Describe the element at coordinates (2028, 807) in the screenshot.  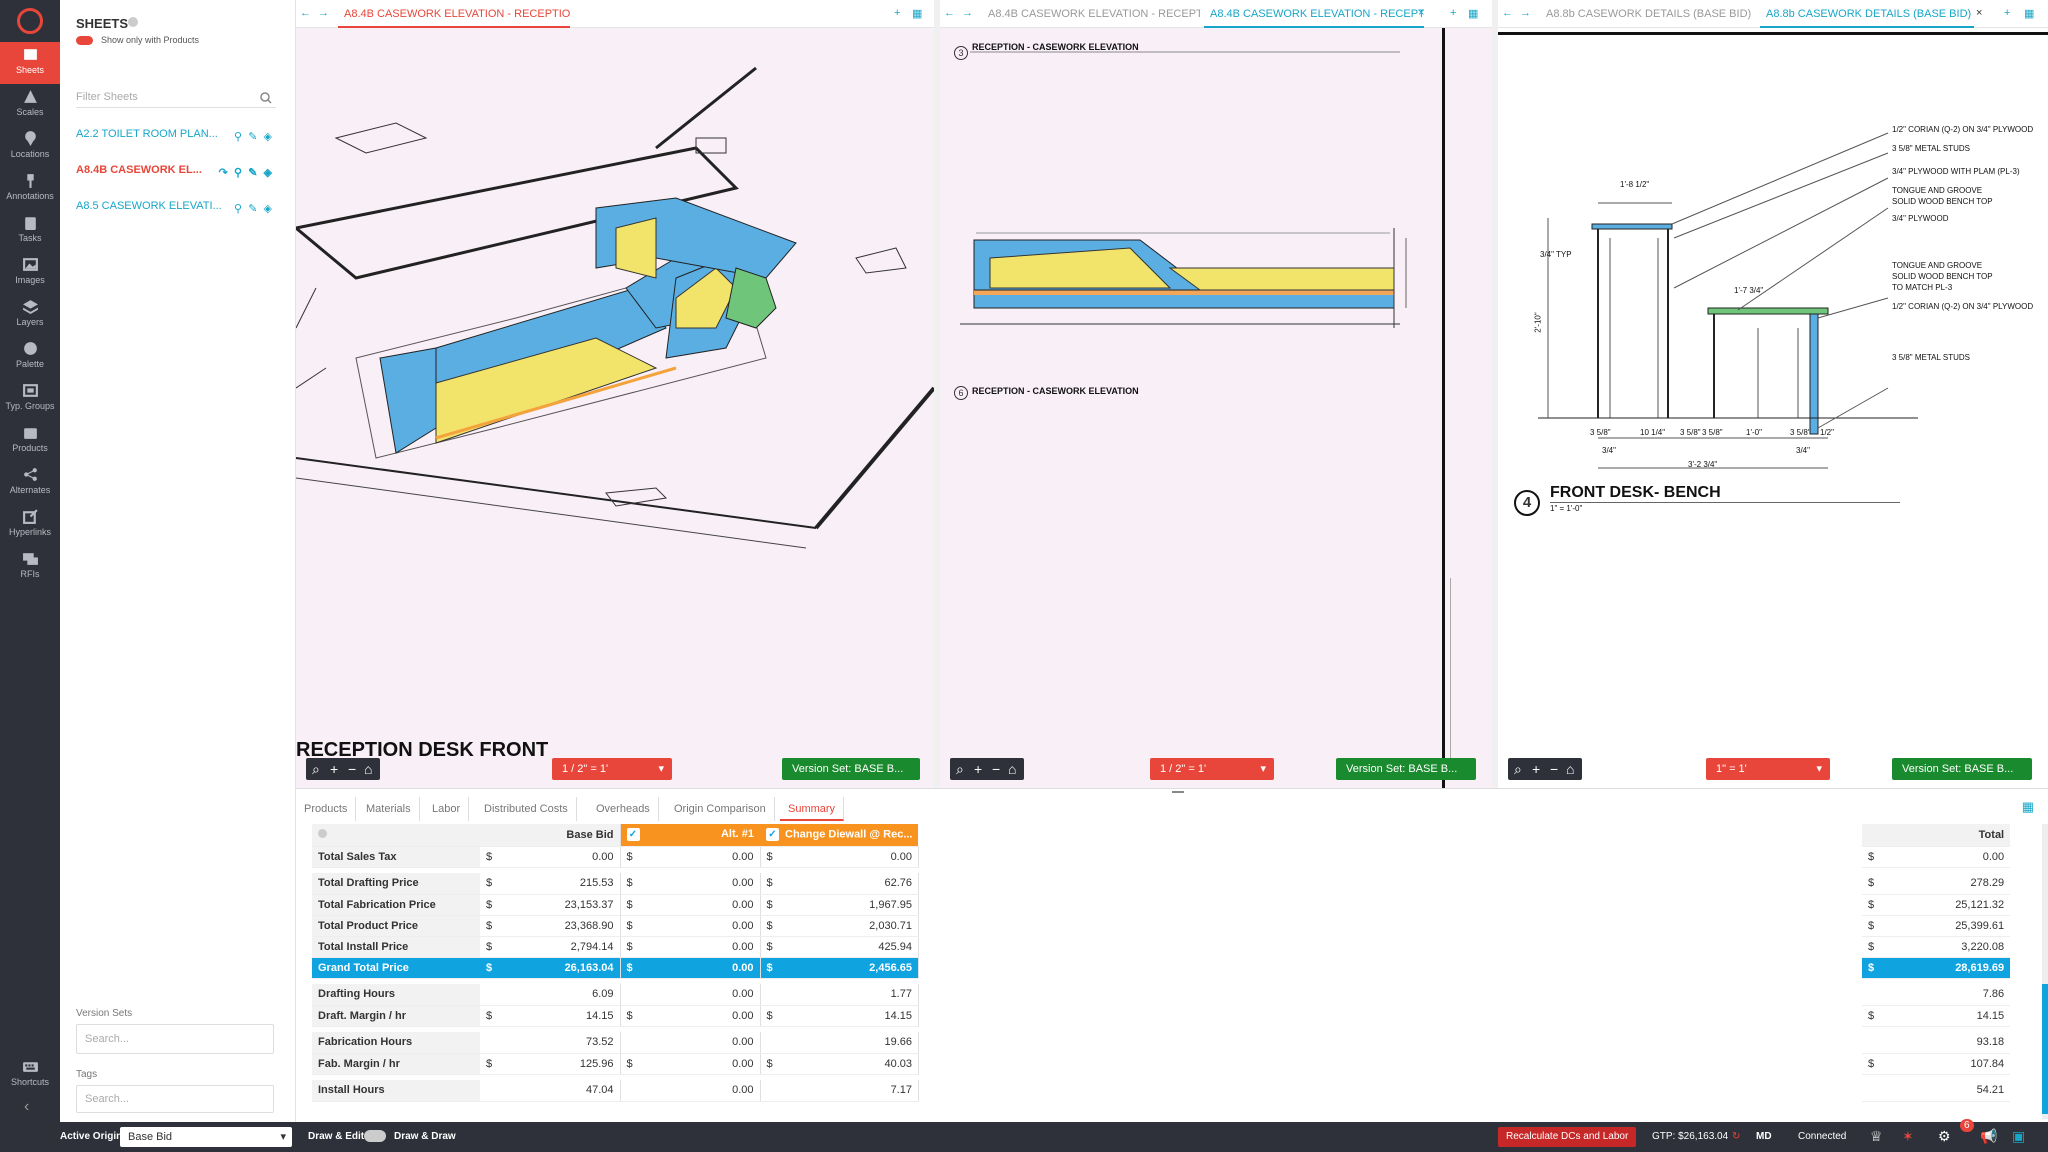
I see `table-view-icon: ▦` at that location.